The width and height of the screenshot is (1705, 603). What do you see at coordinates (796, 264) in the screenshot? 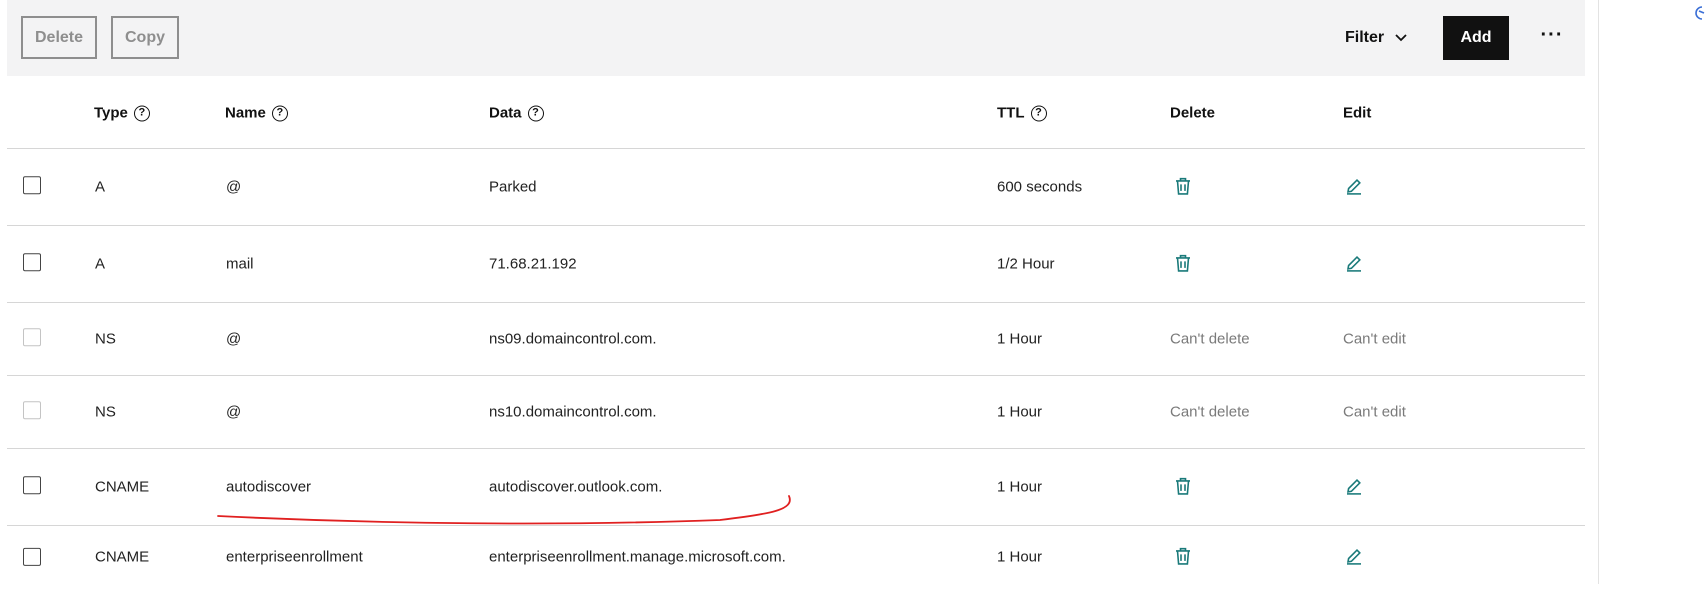
I see `table-row: A mail 71.68.21.192 1/2 Hour` at bounding box center [796, 264].